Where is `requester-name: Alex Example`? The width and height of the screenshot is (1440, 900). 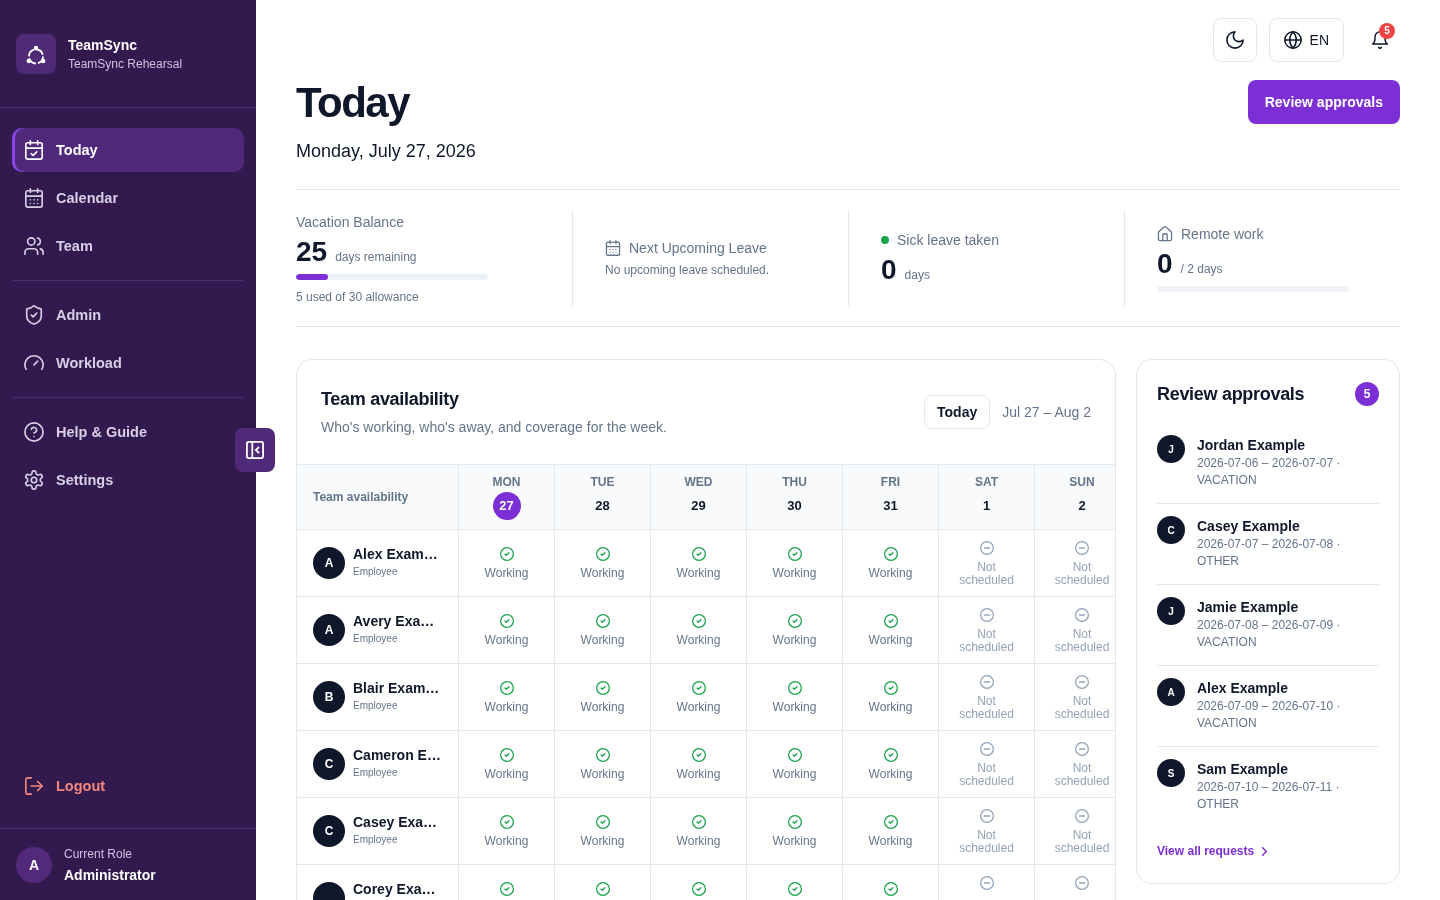
requester-name: Alex Example is located at coordinates (1243, 688).